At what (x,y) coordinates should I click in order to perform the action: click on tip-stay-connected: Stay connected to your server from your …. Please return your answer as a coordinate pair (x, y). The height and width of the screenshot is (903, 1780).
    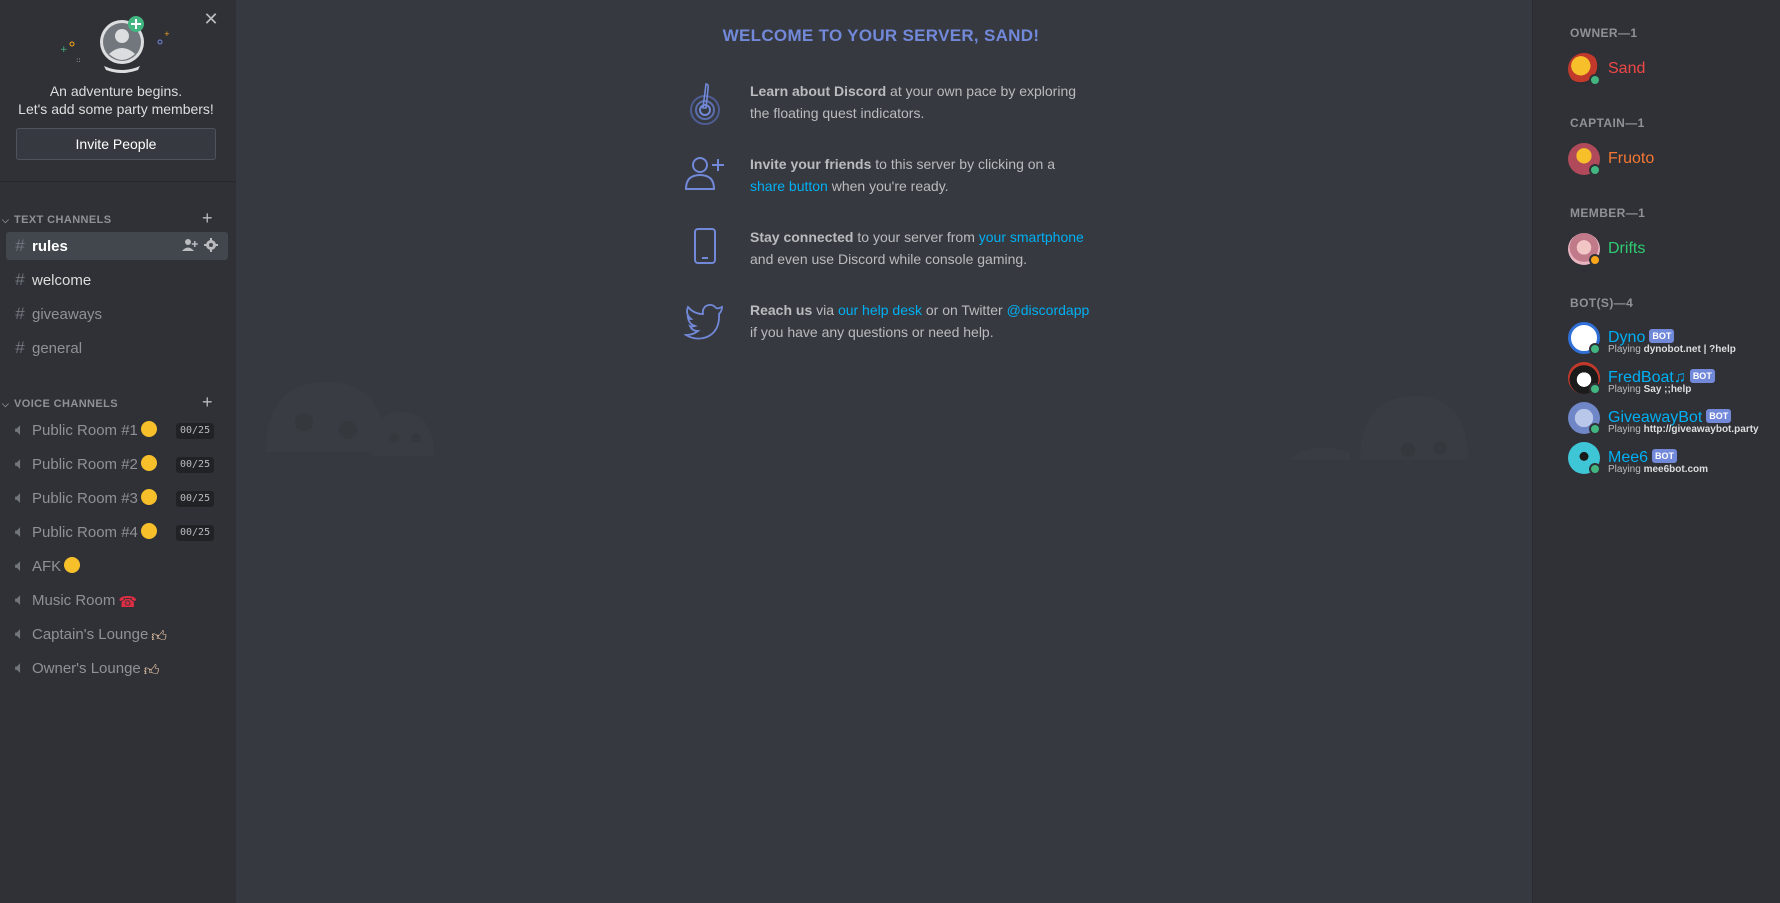
    Looking at the image, I should click on (894, 254).